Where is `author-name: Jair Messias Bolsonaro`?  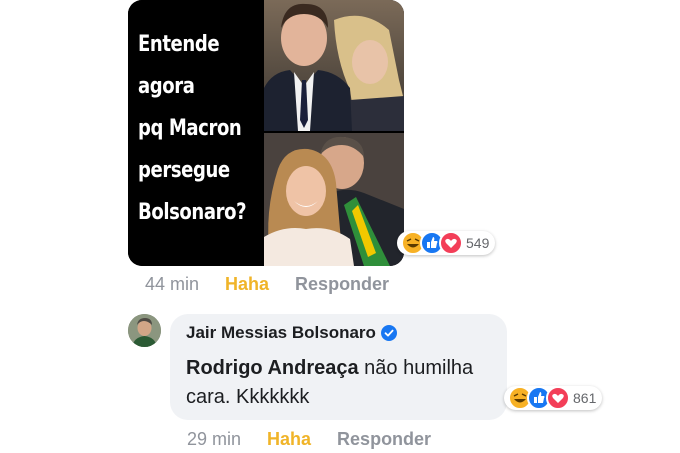
author-name: Jair Messias Bolsonaro is located at coordinates (281, 333).